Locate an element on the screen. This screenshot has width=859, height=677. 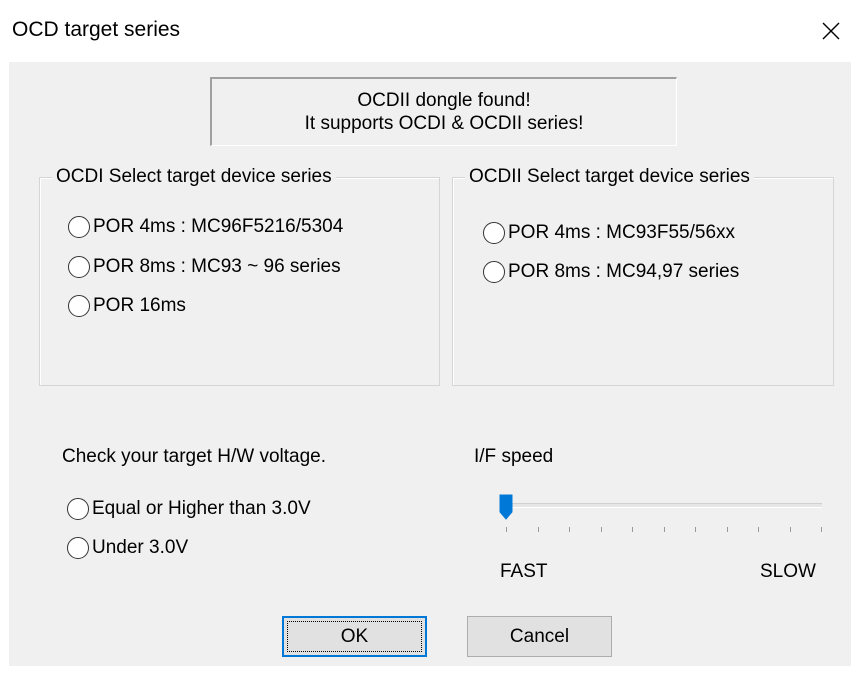
radio-voltage-under-3v: Under 3.0V is located at coordinates (127, 548).